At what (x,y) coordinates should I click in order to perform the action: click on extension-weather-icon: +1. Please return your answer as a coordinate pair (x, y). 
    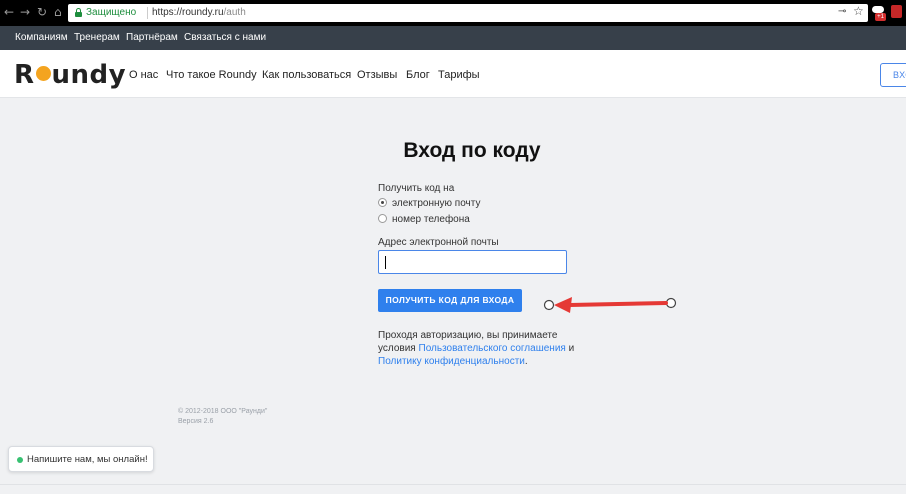
    Looking at the image, I should click on (879, 12).